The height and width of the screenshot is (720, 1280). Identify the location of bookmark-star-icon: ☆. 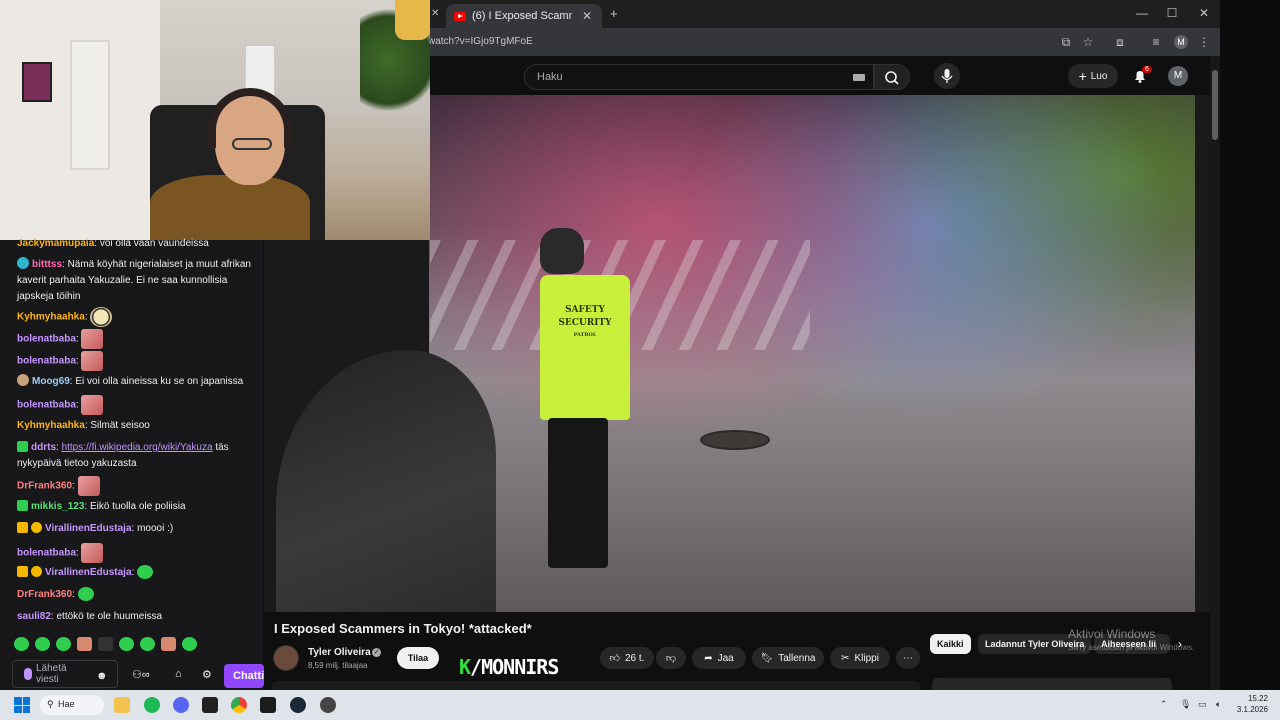
(1088, 42).